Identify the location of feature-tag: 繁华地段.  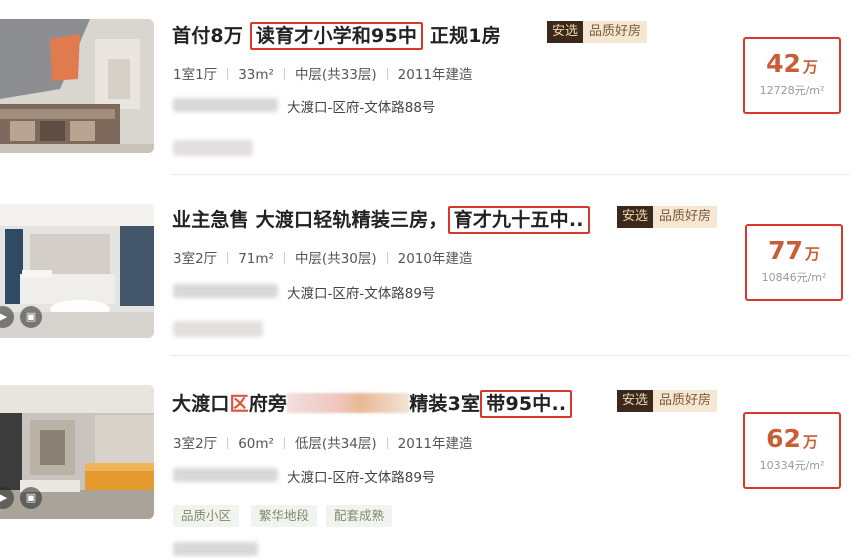
(284, 516).